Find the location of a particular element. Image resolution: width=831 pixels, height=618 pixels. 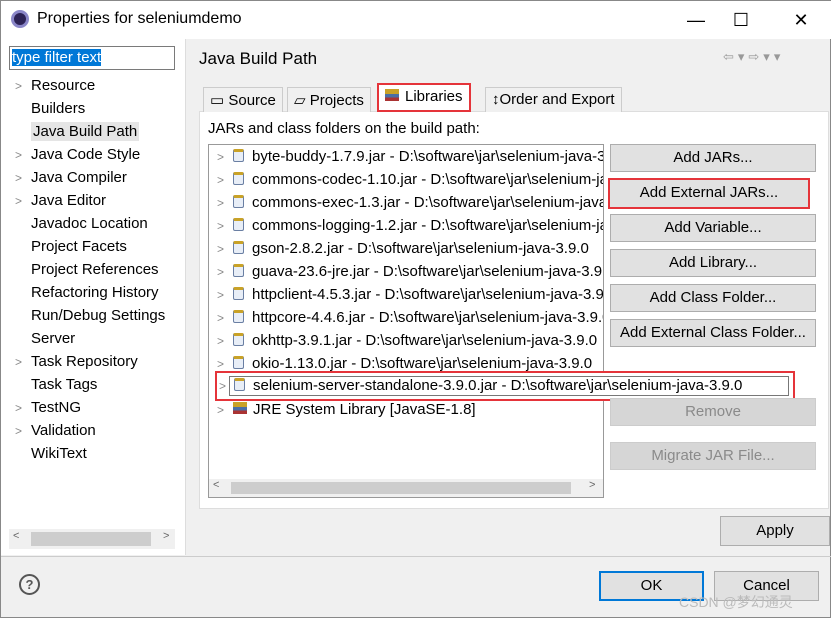

remove-button: Remove is located at coordinates (713, 412).